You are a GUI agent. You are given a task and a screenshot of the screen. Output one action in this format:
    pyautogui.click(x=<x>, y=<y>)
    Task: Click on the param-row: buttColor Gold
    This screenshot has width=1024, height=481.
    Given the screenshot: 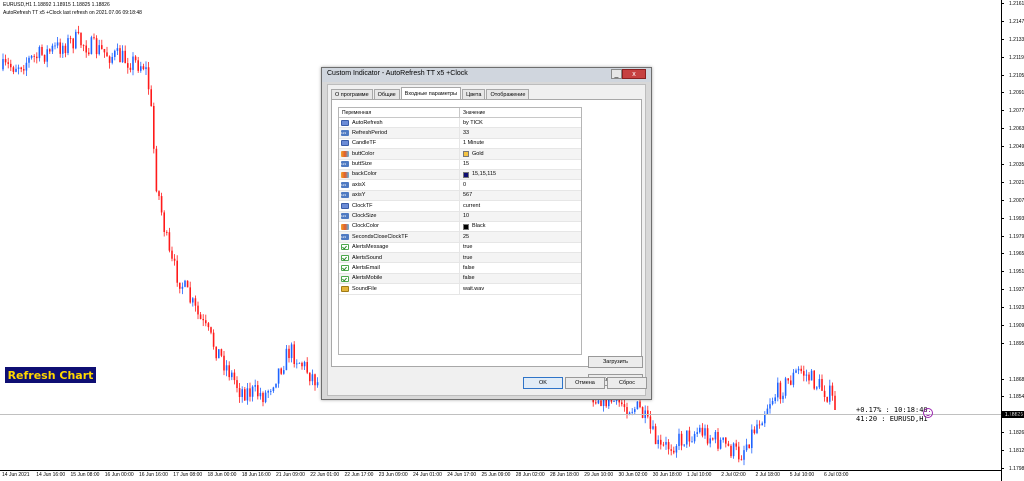 What is the action you would take?
    pyautogui.click(x=460, y=154)
    